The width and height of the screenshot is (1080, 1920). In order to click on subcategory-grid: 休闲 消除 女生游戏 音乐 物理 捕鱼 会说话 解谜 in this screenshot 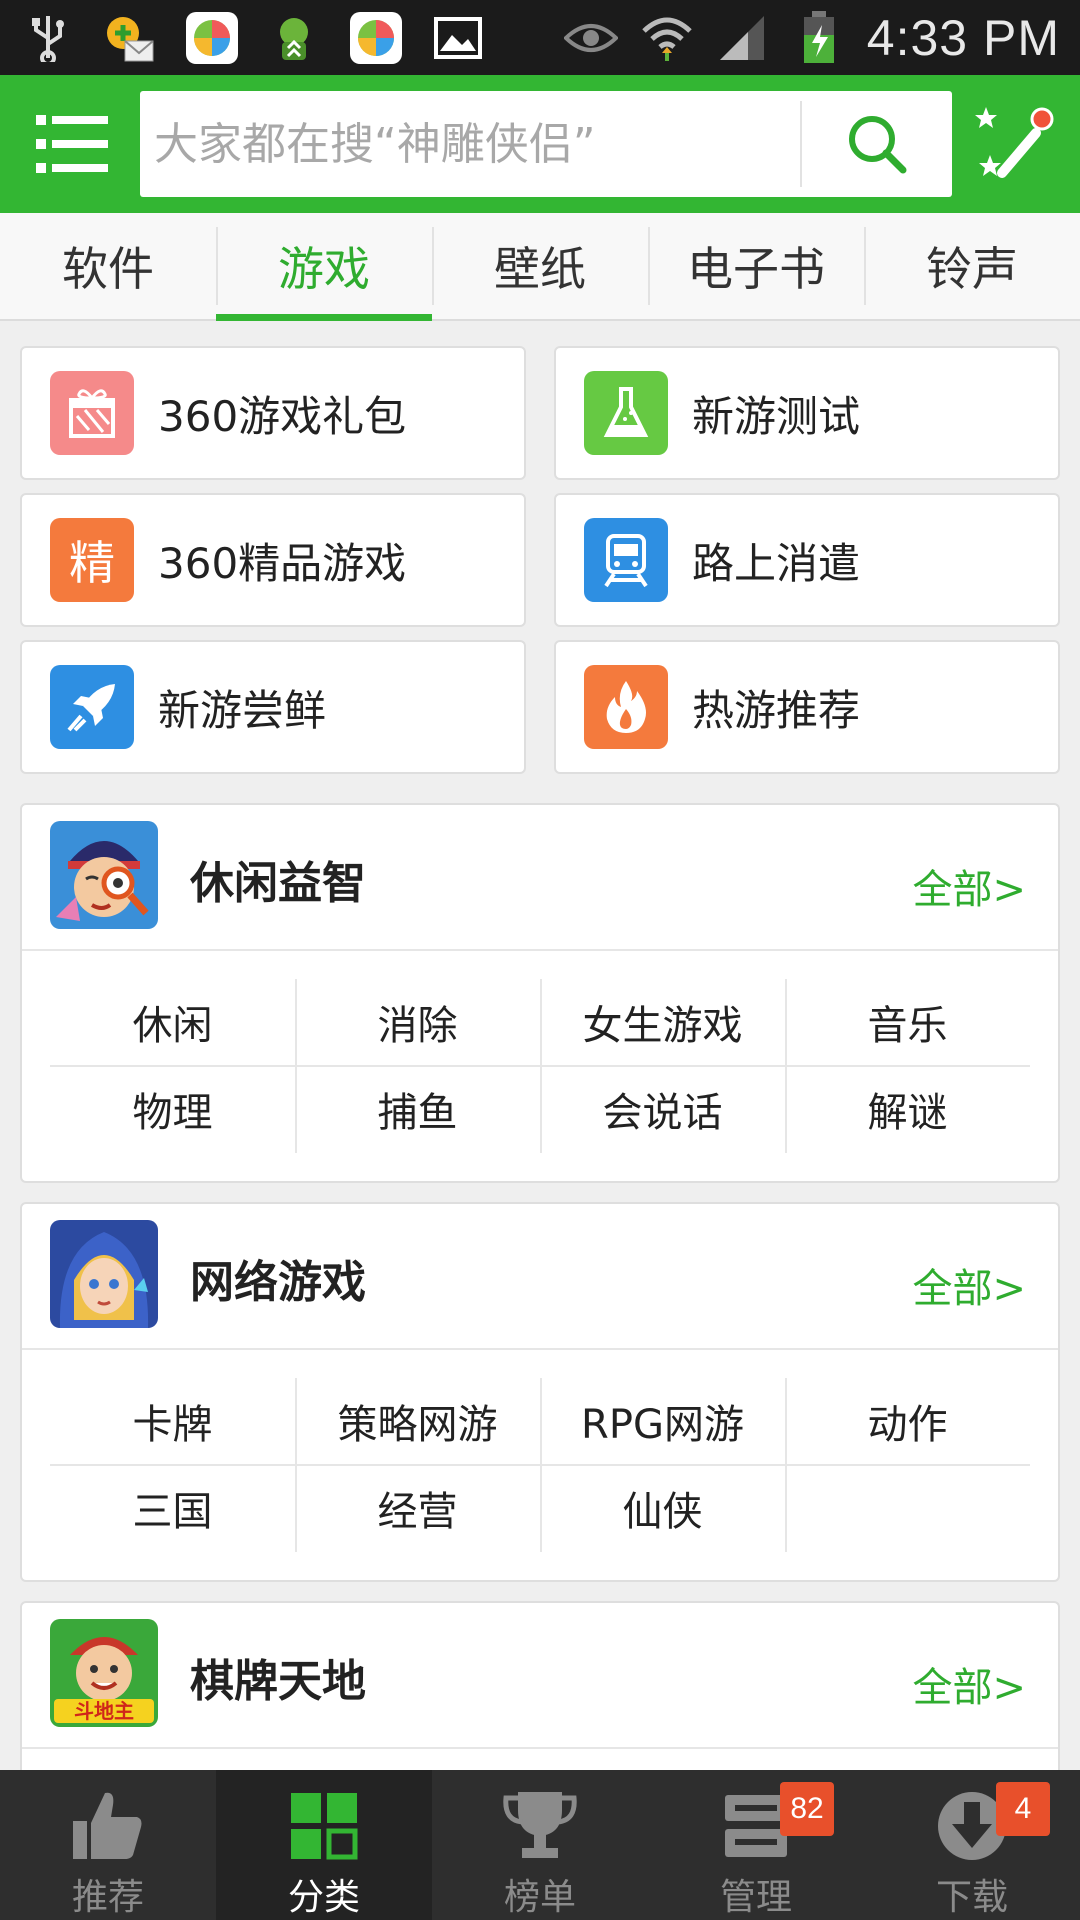, I will do `click(540, 1066)`.